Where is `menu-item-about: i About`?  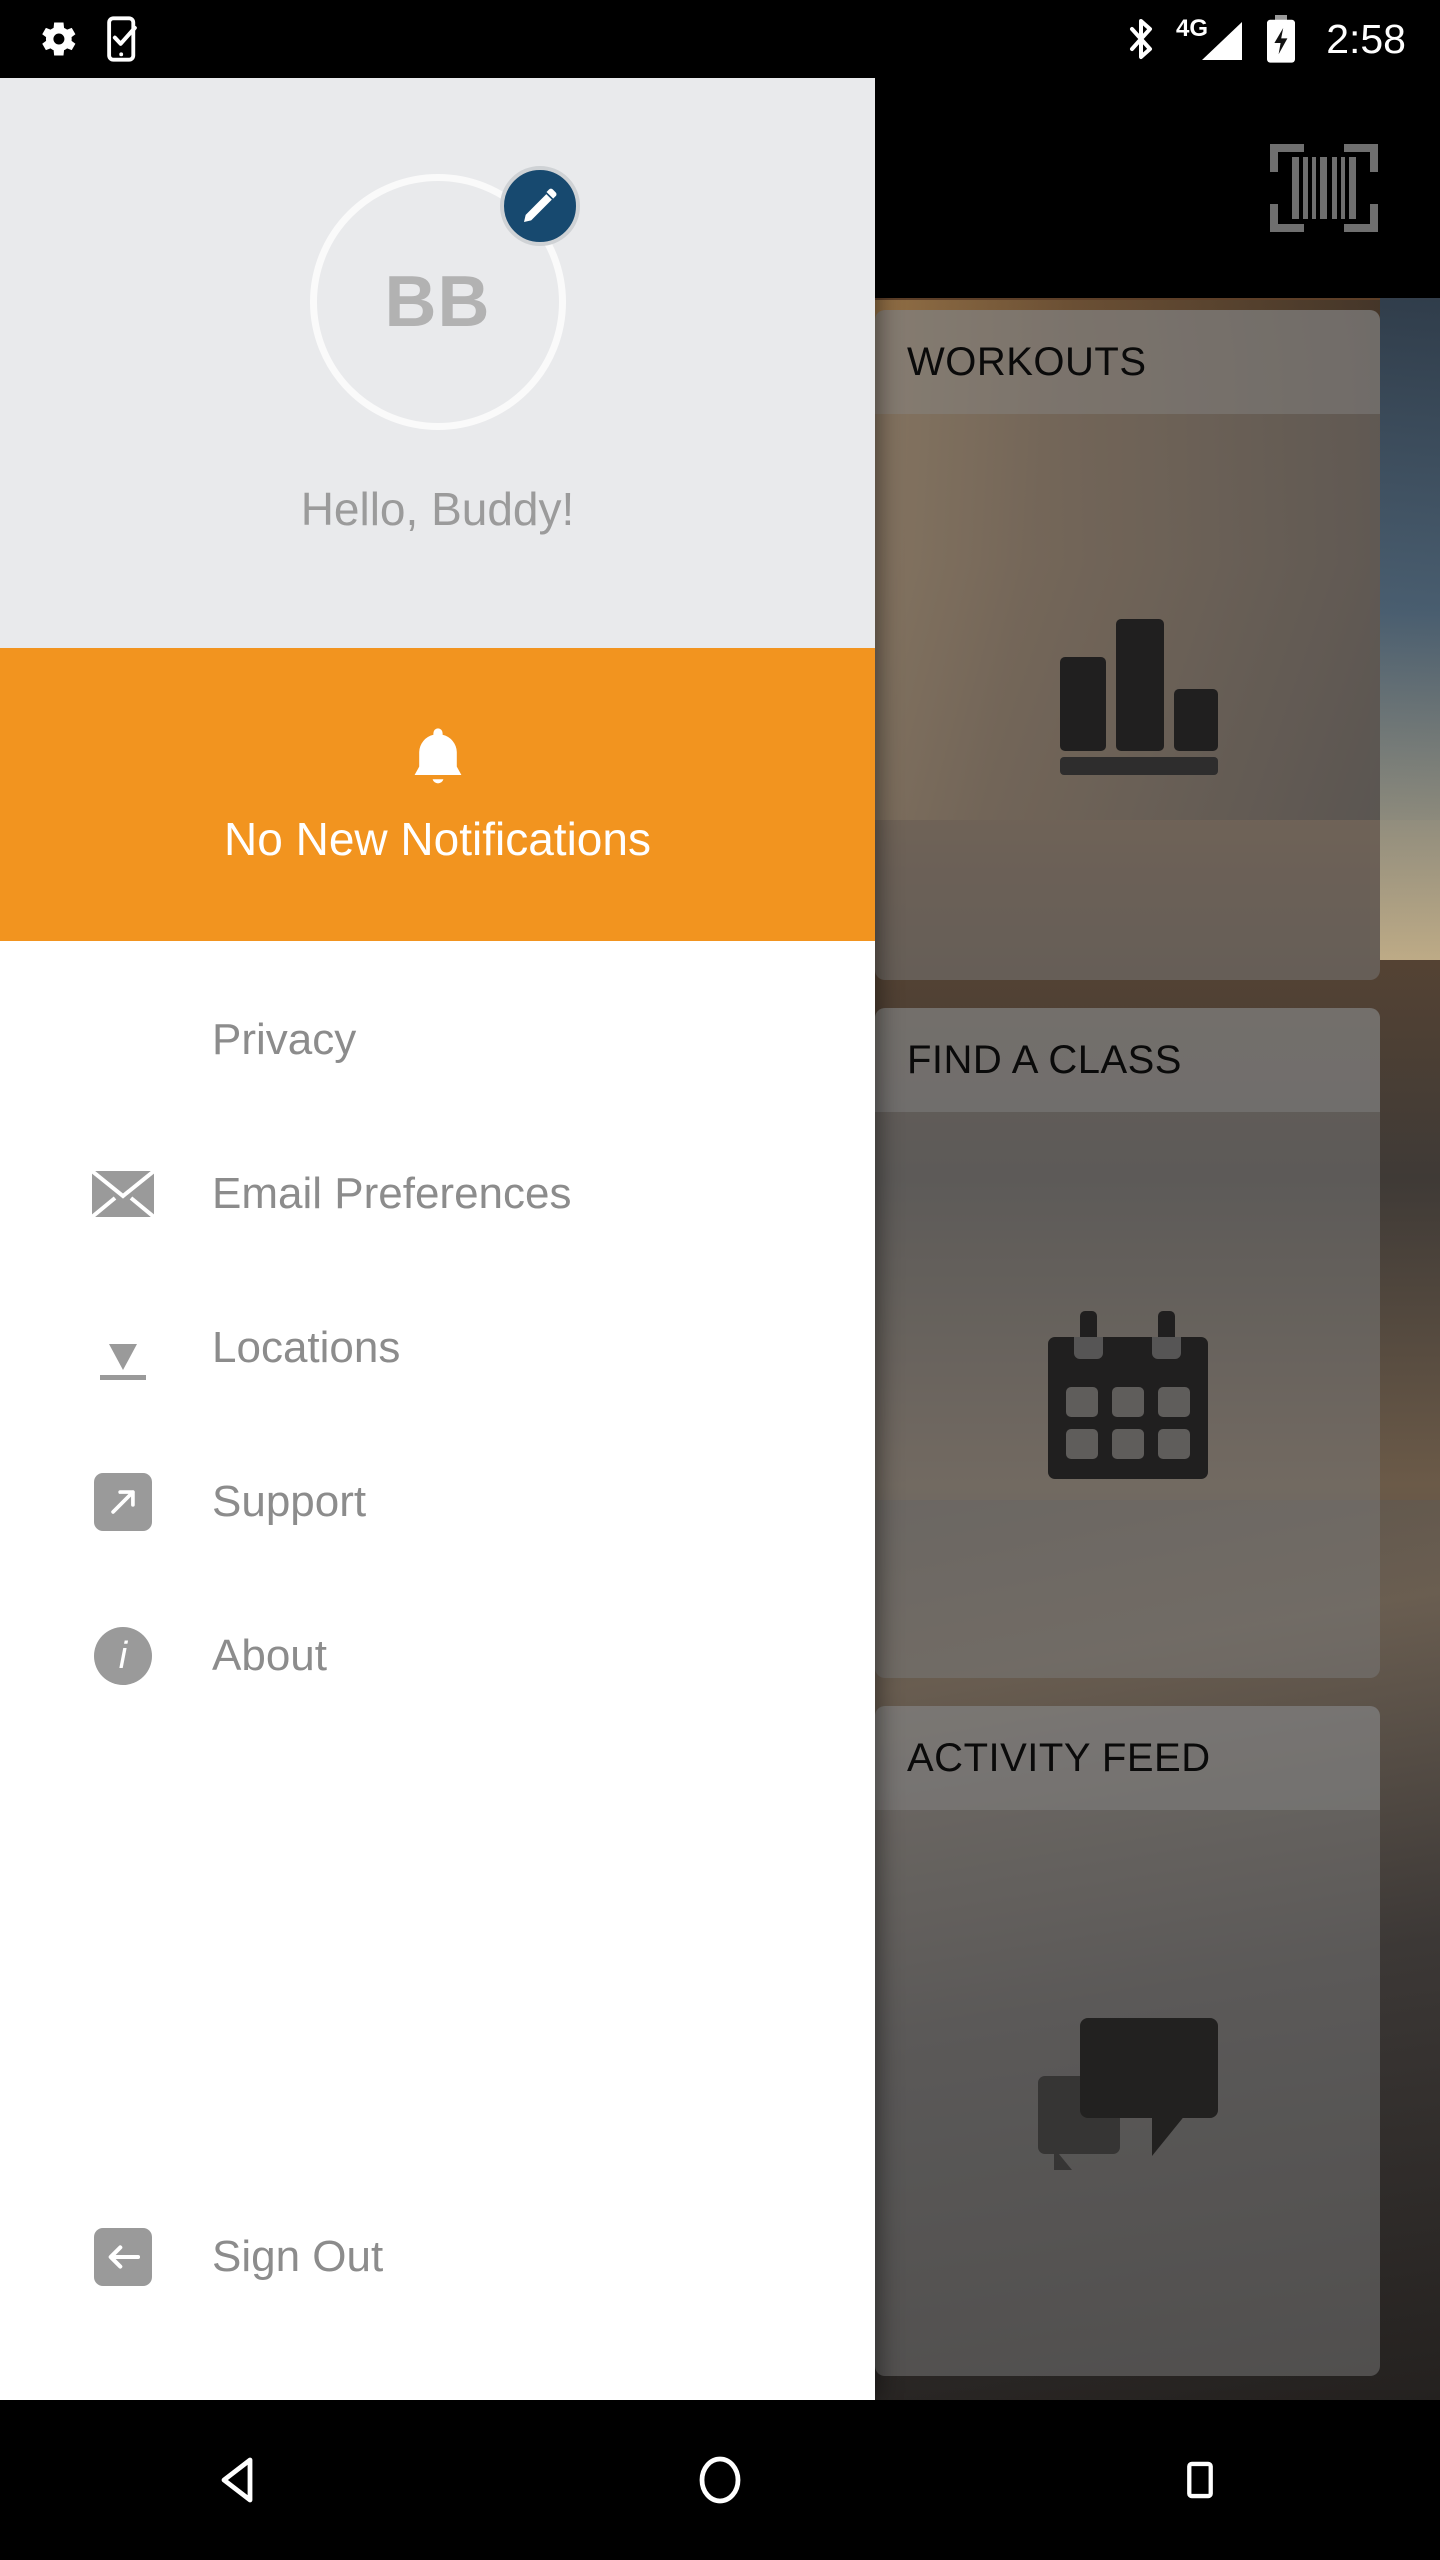 menu-item-about: i About is located at coordinates (437, 1656).